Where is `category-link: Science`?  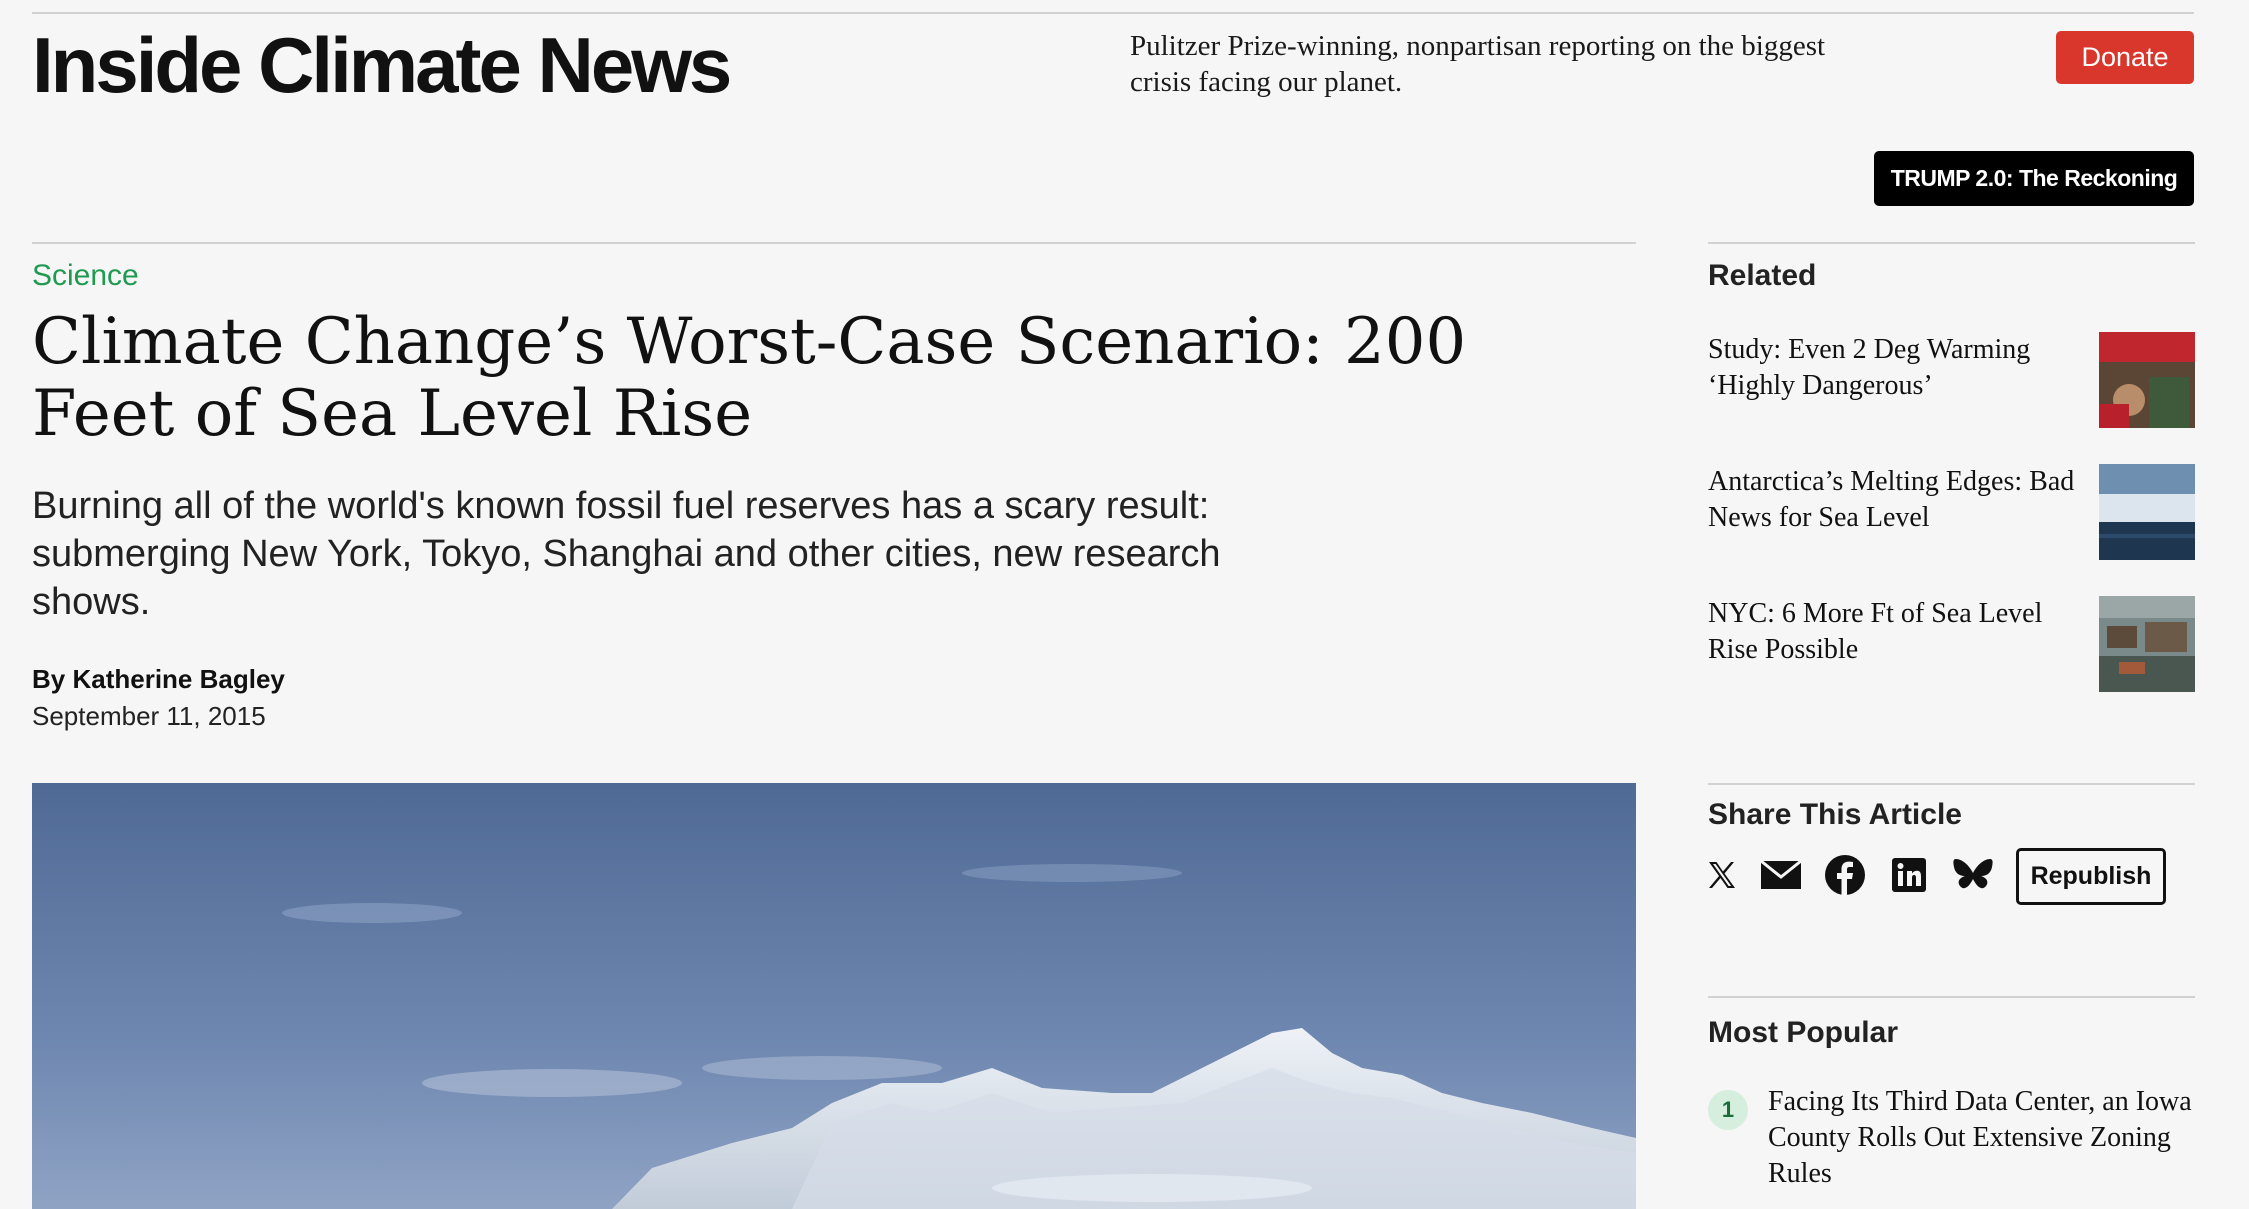
category-link: Science is located at coordinates (85, 276).